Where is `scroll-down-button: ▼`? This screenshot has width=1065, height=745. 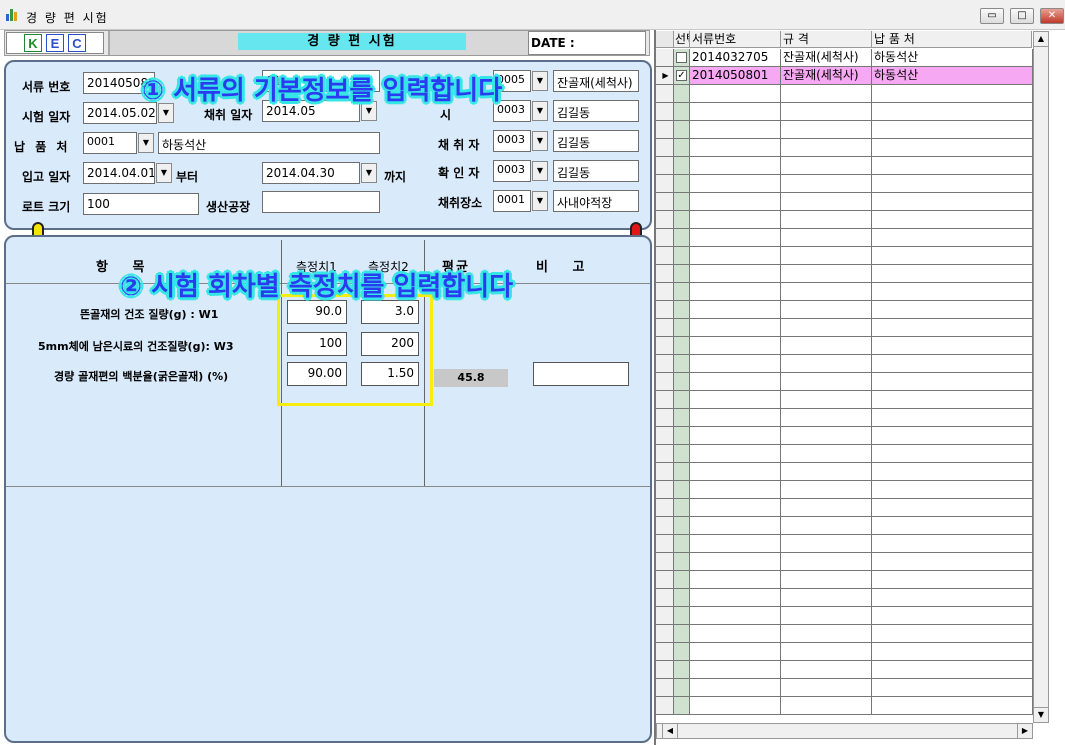
scroll-down-button: ▼ is located at coordinates (1041, 715).